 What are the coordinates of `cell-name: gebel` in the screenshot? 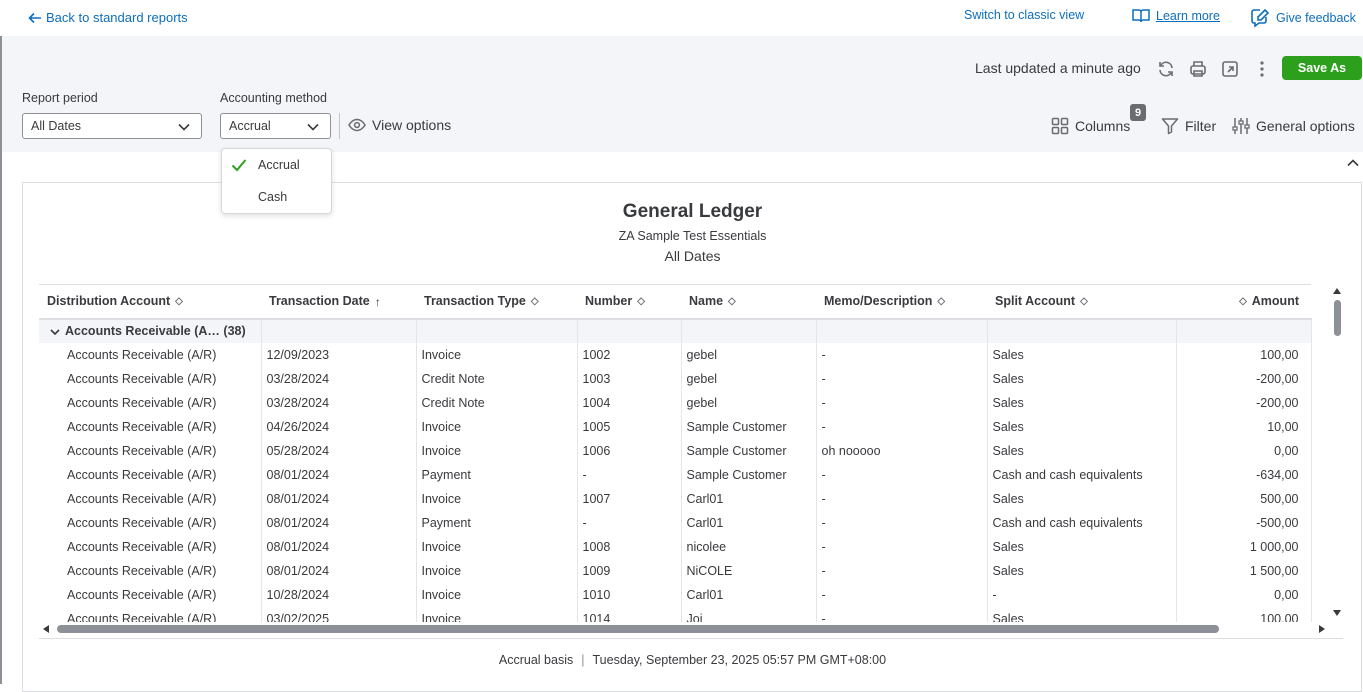 It's located at (749, 354).